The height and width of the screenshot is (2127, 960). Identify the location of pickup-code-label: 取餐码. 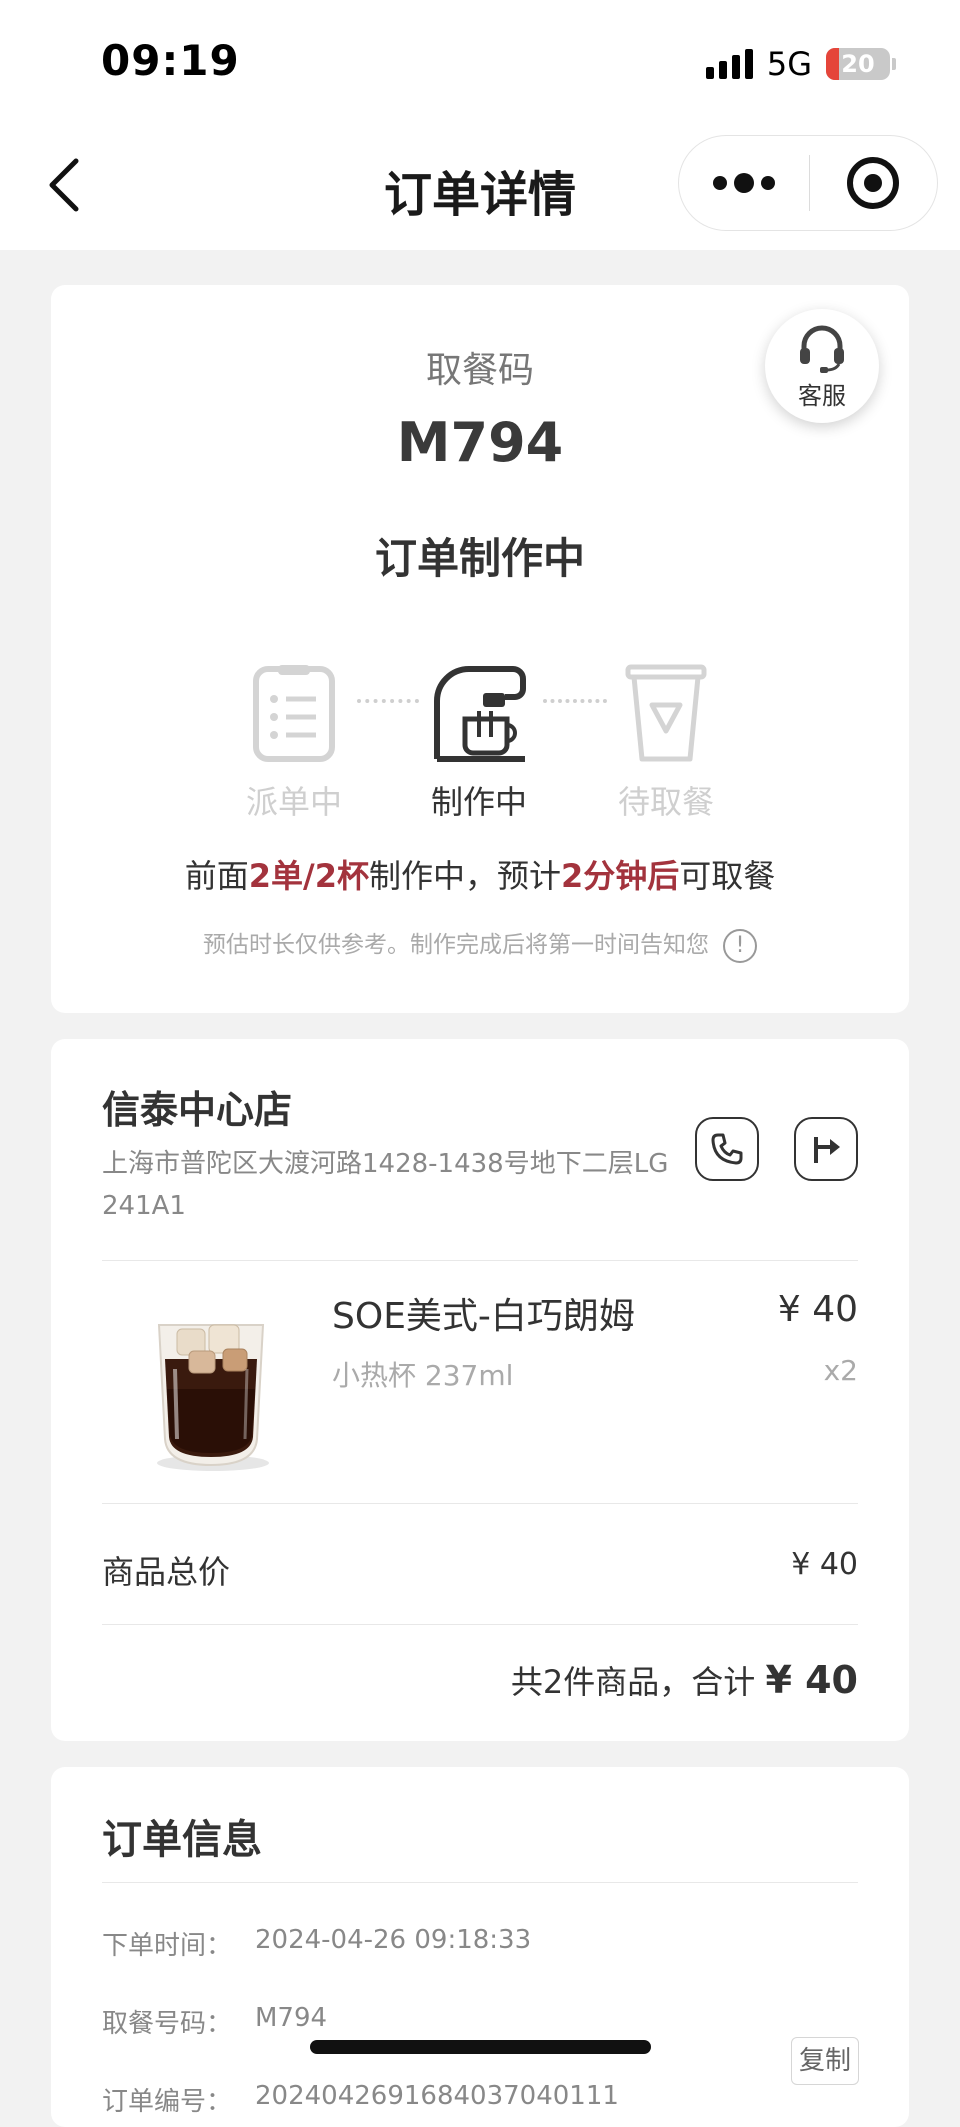
(479, 370).